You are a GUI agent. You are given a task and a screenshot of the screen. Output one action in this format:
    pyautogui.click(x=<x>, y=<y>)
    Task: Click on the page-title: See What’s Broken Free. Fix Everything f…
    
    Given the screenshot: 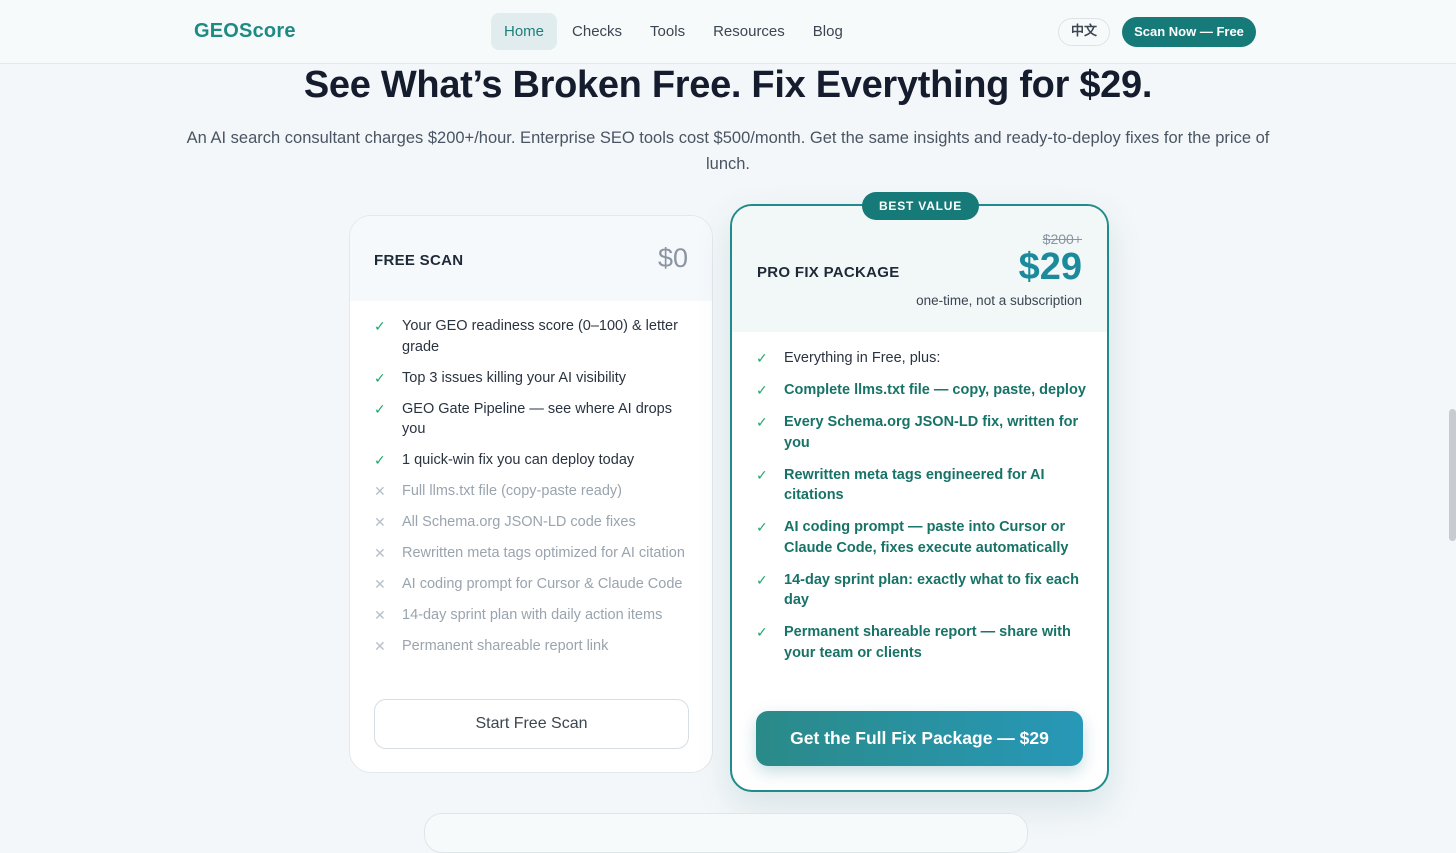 What is the action you would take?
    pyautogui.click(x=728, y=85)
    